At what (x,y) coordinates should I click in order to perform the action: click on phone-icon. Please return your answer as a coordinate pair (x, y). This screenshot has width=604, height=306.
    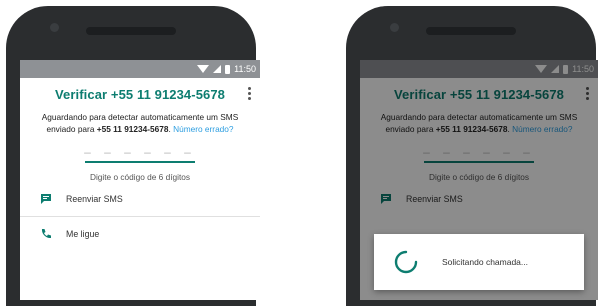
    Looking at the image, I should click on (46, 234).